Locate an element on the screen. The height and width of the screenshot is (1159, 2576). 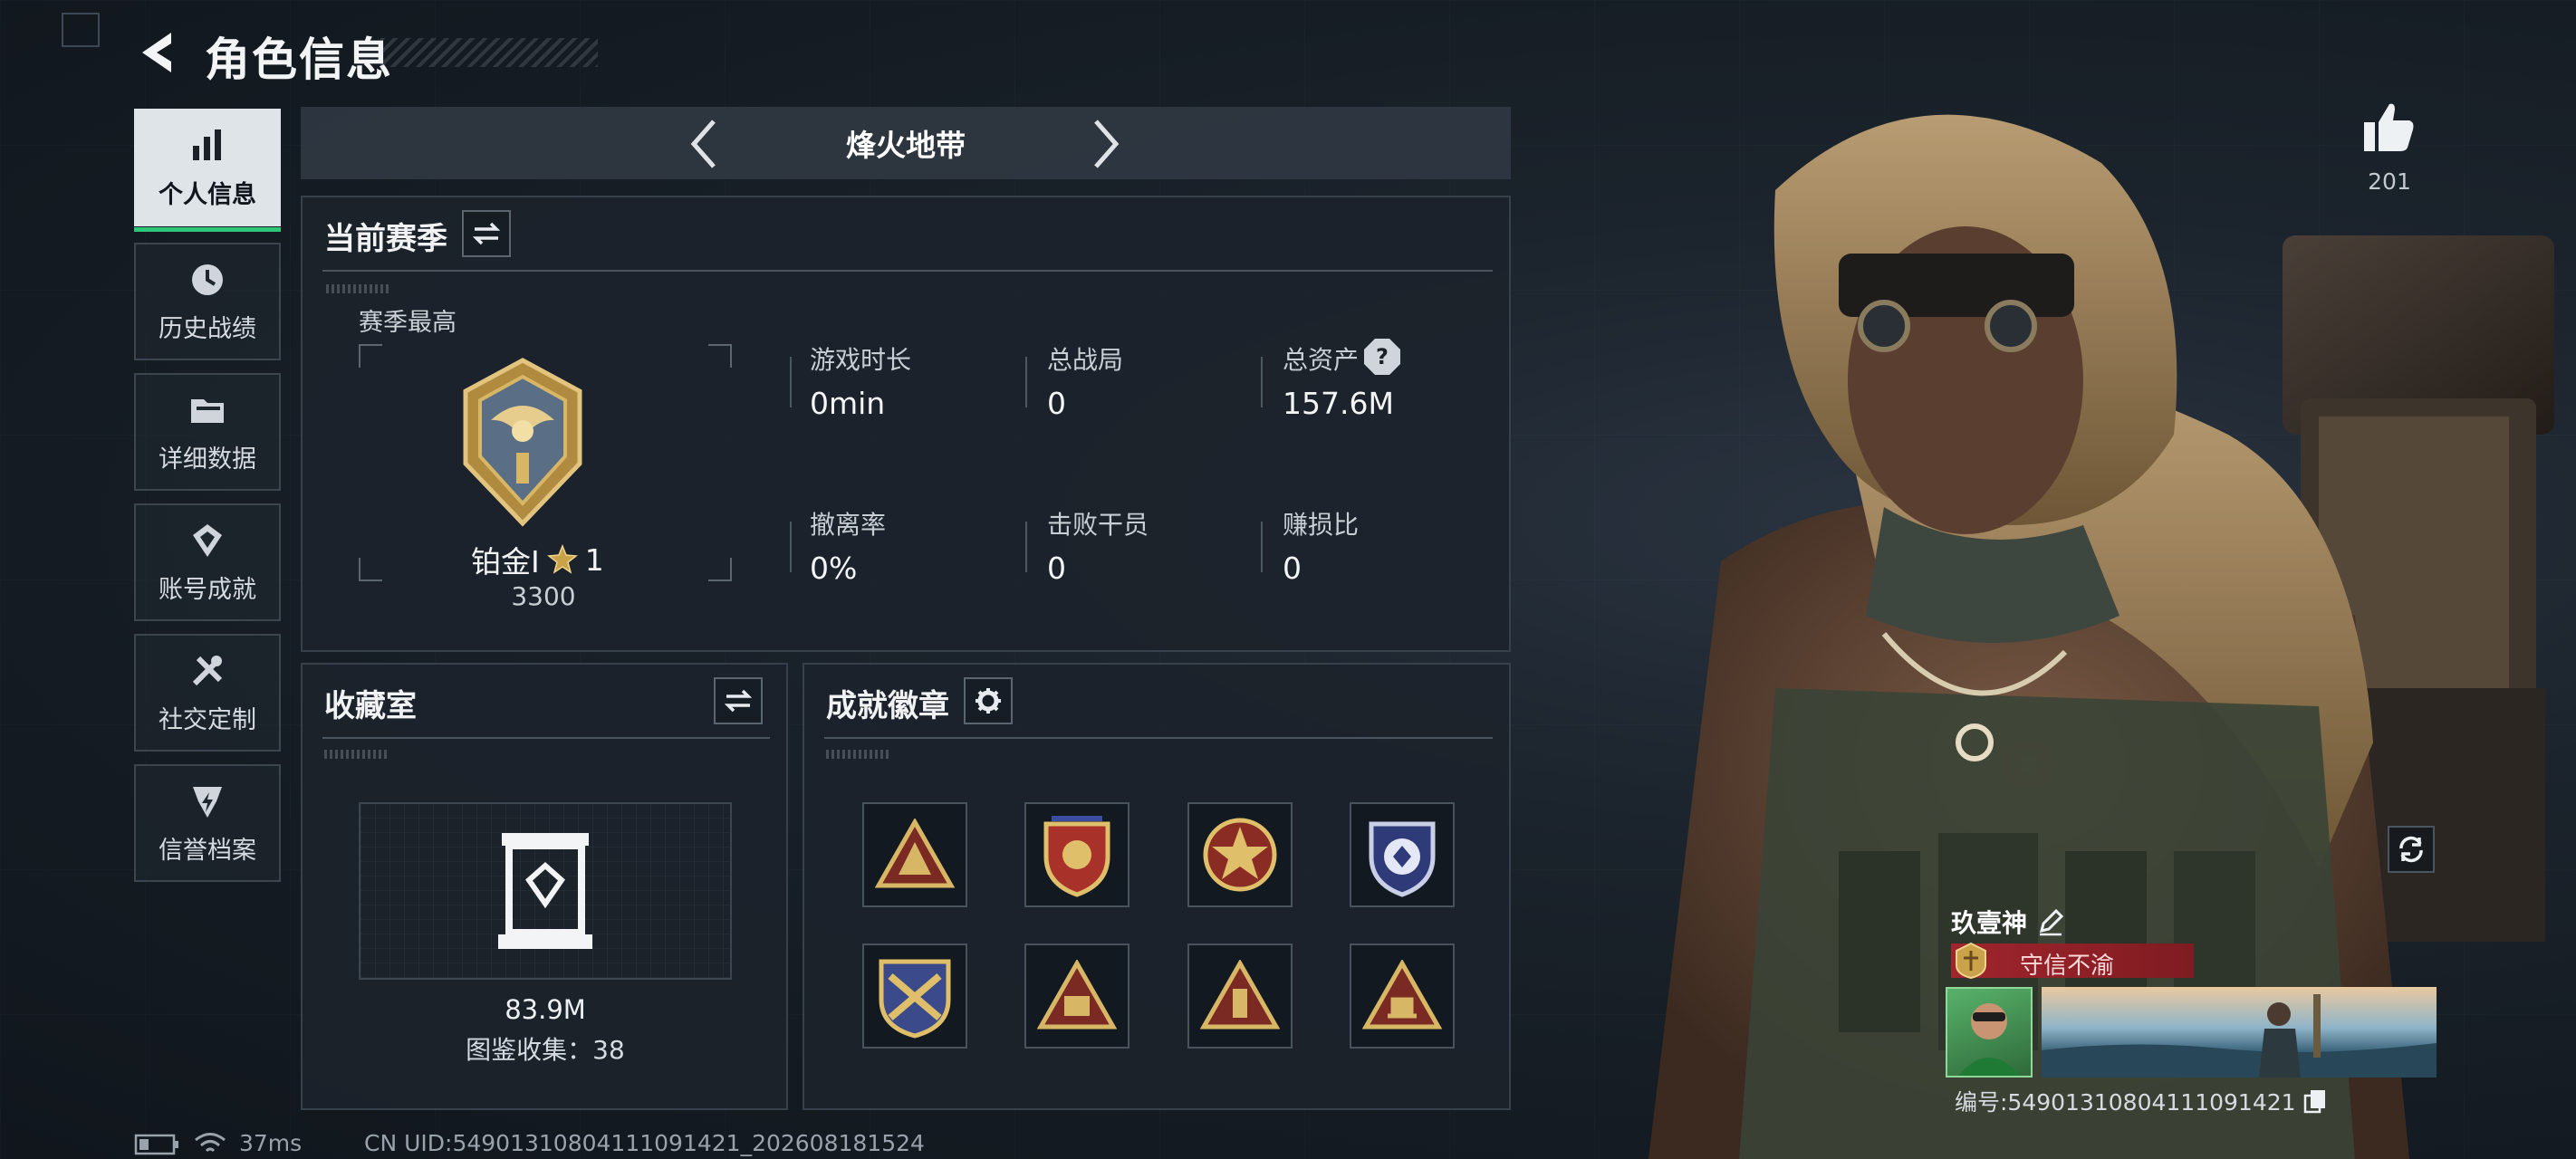
thumbs-up-icon is located at coordinates (2389, 127).